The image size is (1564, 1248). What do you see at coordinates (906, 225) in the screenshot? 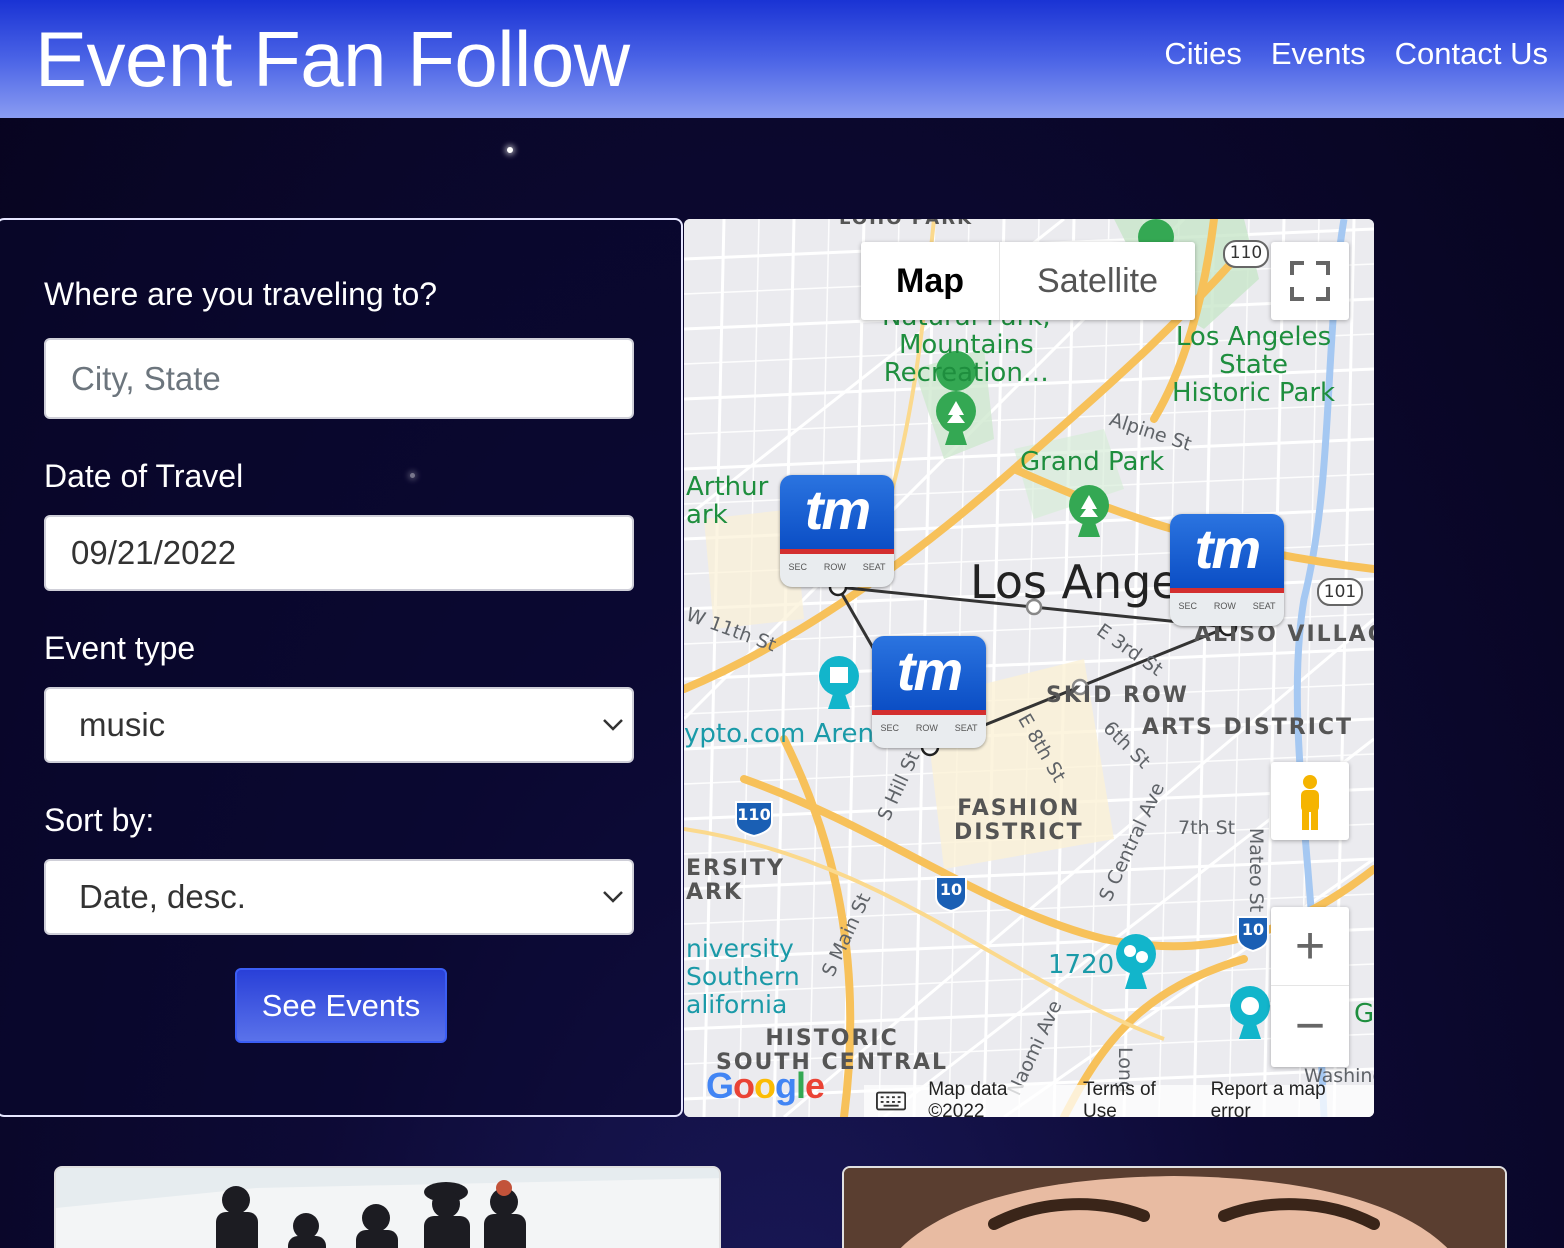
I see `map-label-top: LOHO PARK` at bounding box center [906, 225].